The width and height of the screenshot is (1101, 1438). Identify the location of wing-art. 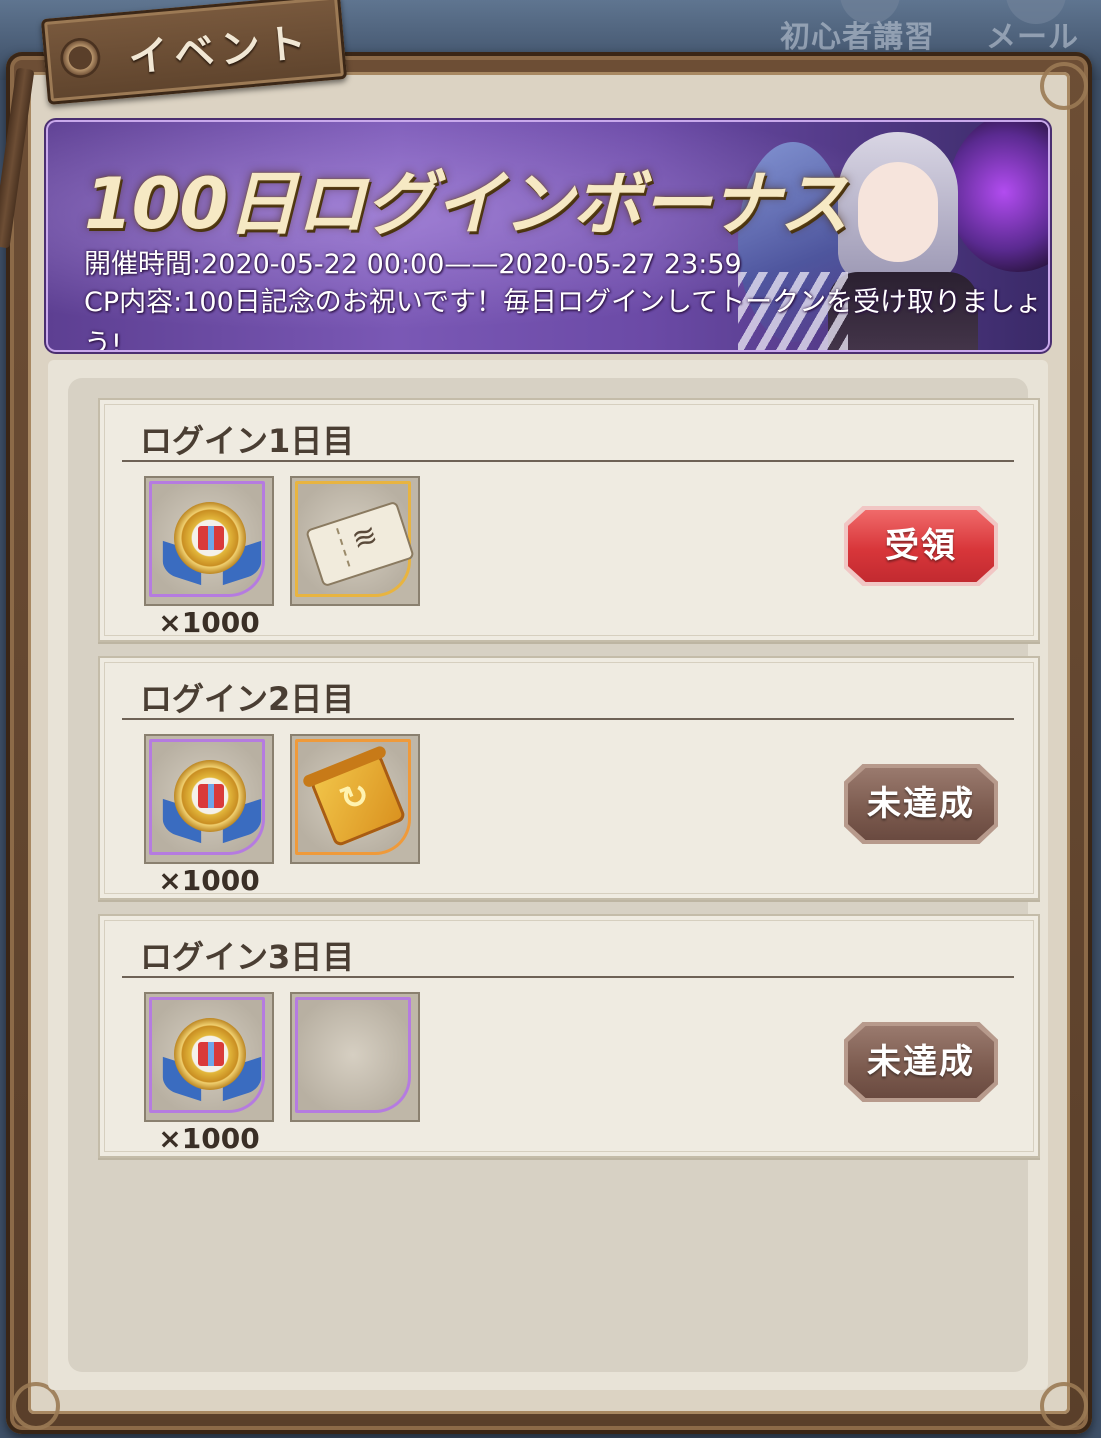
(998, 197).